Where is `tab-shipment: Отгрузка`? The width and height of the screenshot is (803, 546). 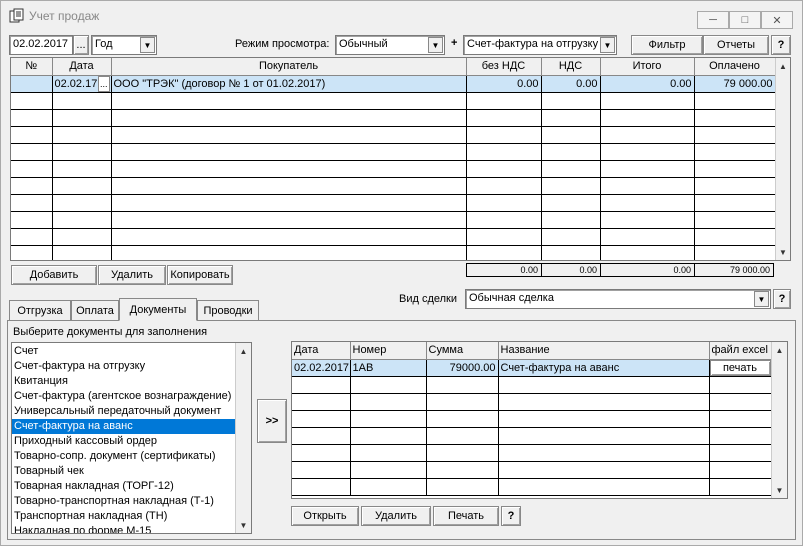
tab-shipment: Отгрузка is located at coordinates (40, 310).